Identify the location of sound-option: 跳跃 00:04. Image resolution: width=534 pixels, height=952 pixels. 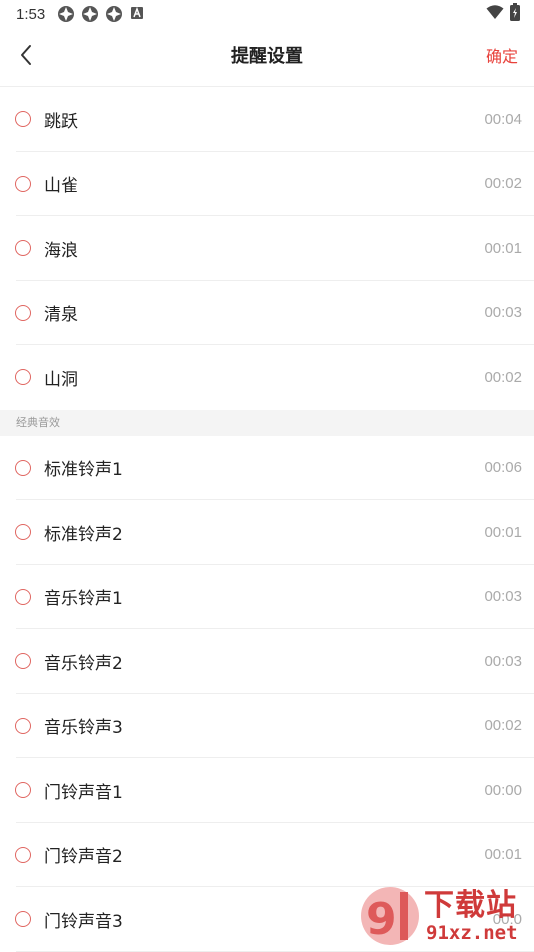
(267, 119).